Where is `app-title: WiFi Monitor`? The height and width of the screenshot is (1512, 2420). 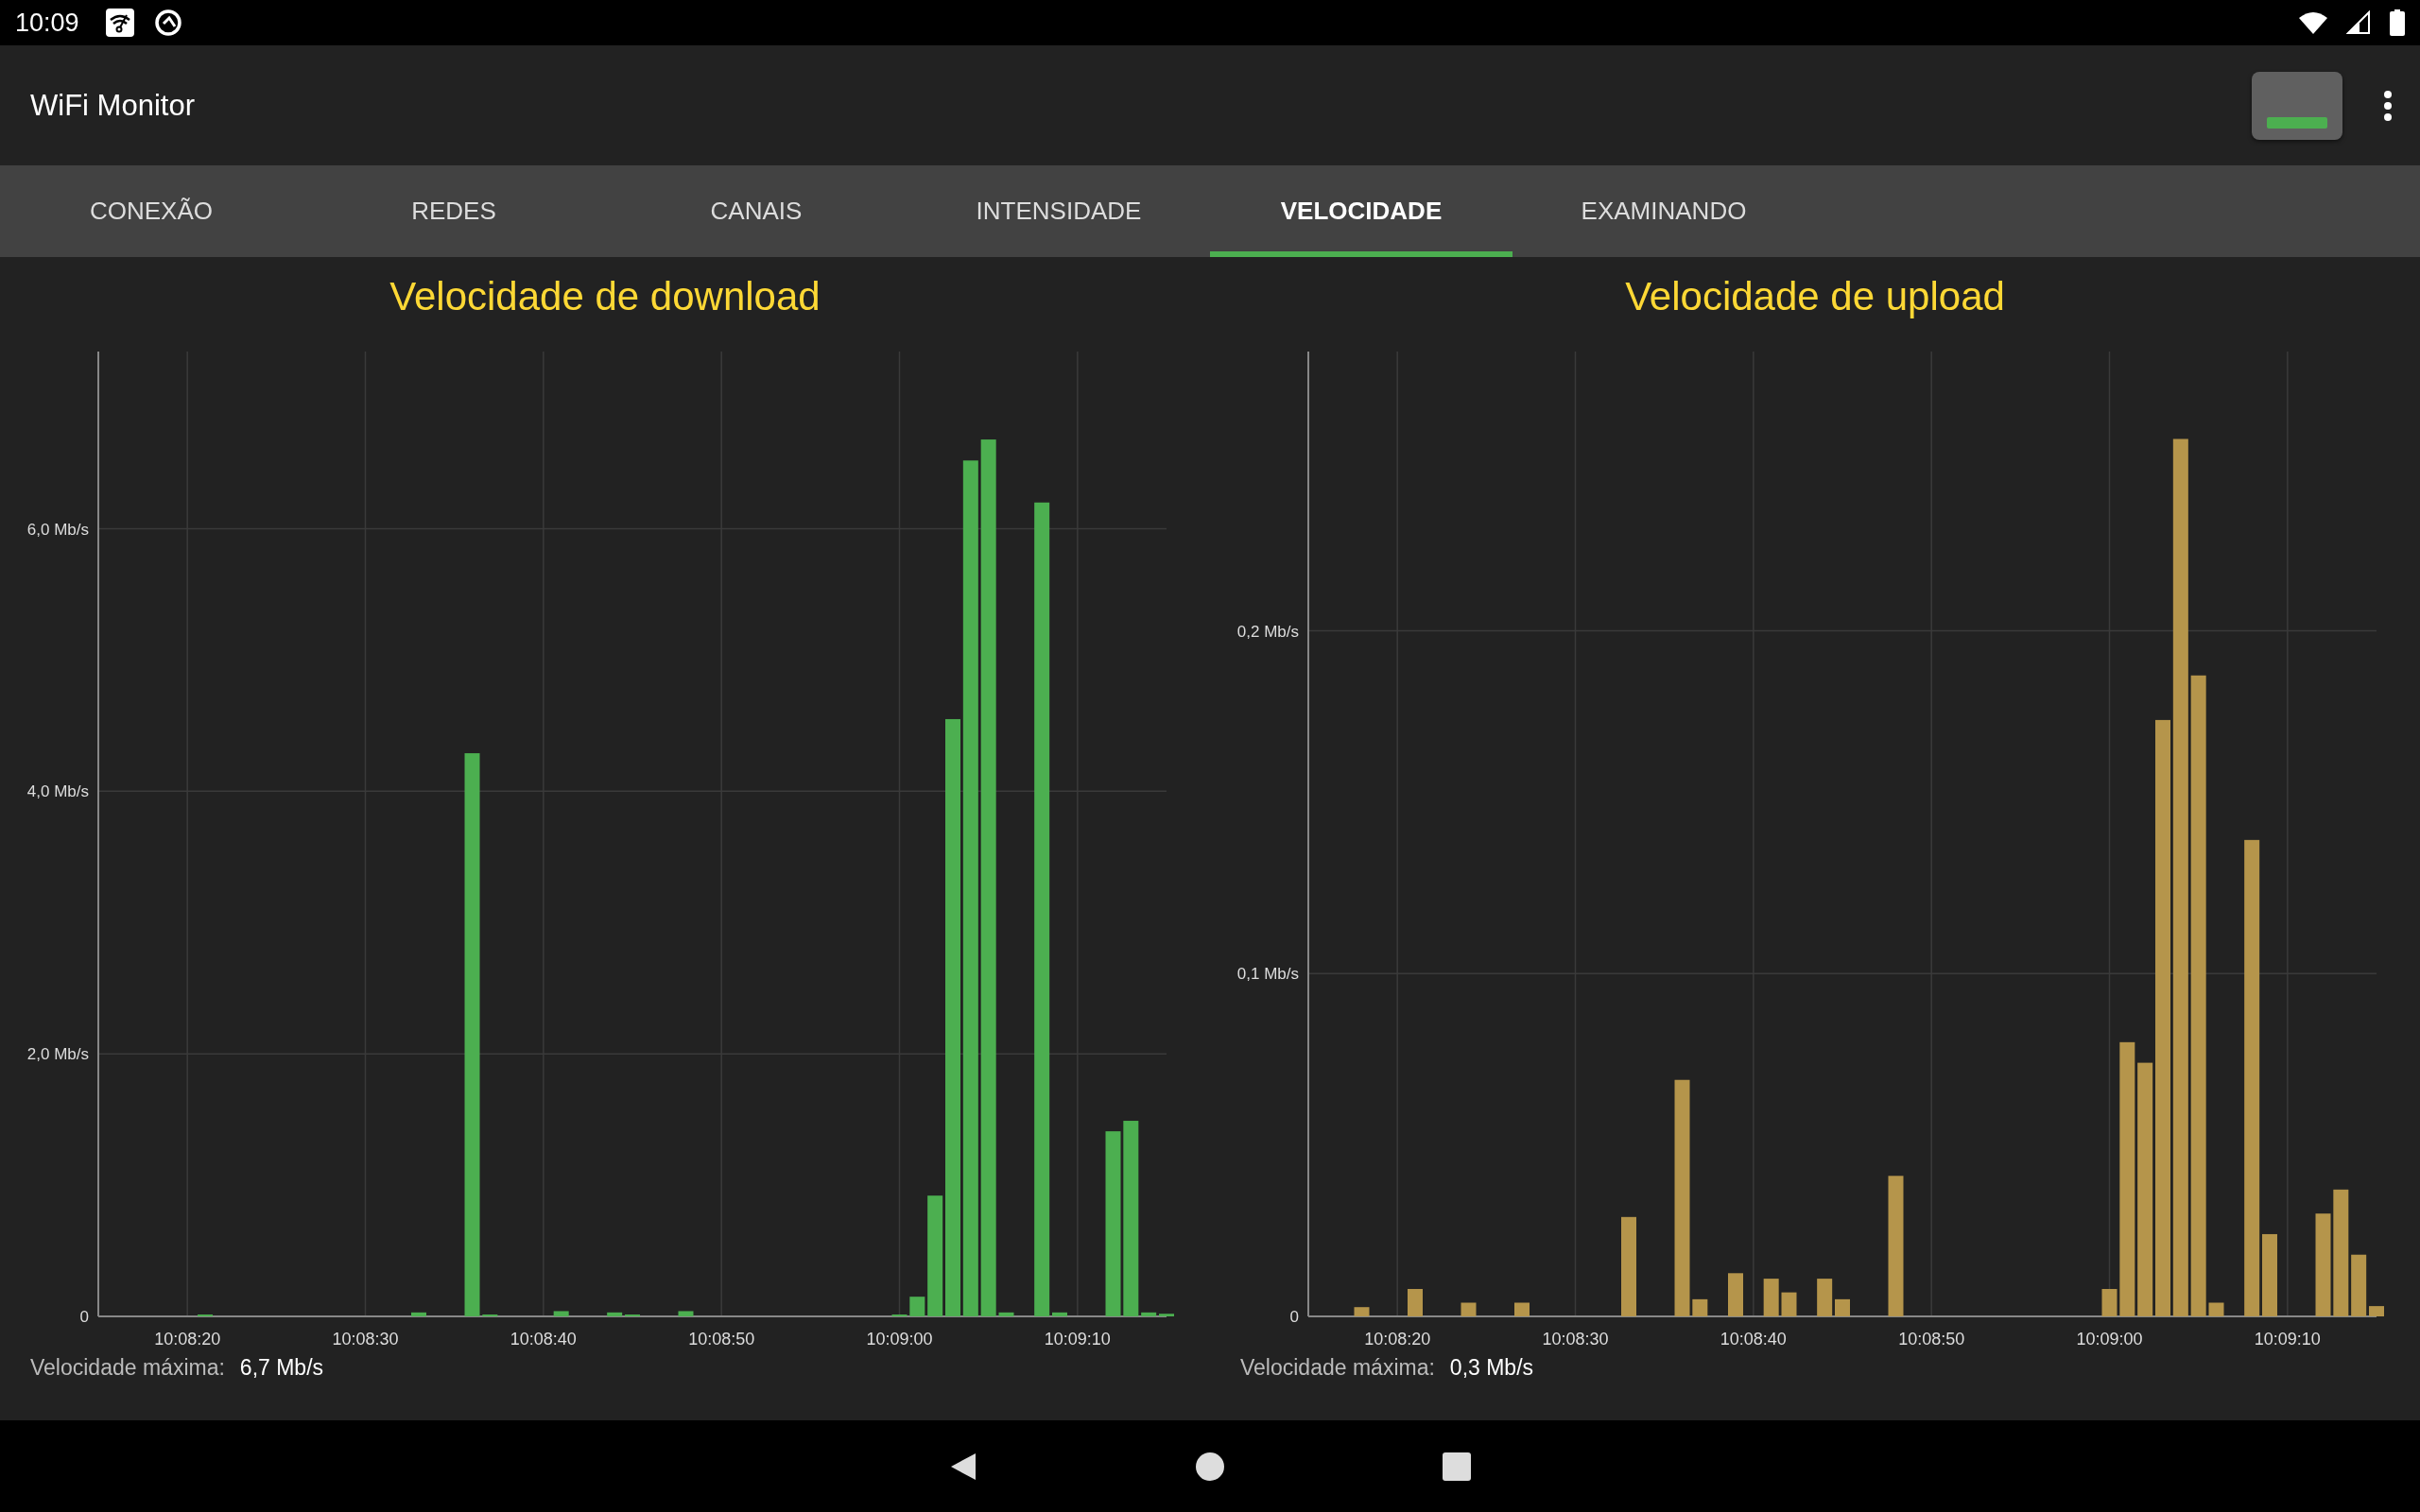
app-title: WiFi Monitor is located at coordinates (112, 105).